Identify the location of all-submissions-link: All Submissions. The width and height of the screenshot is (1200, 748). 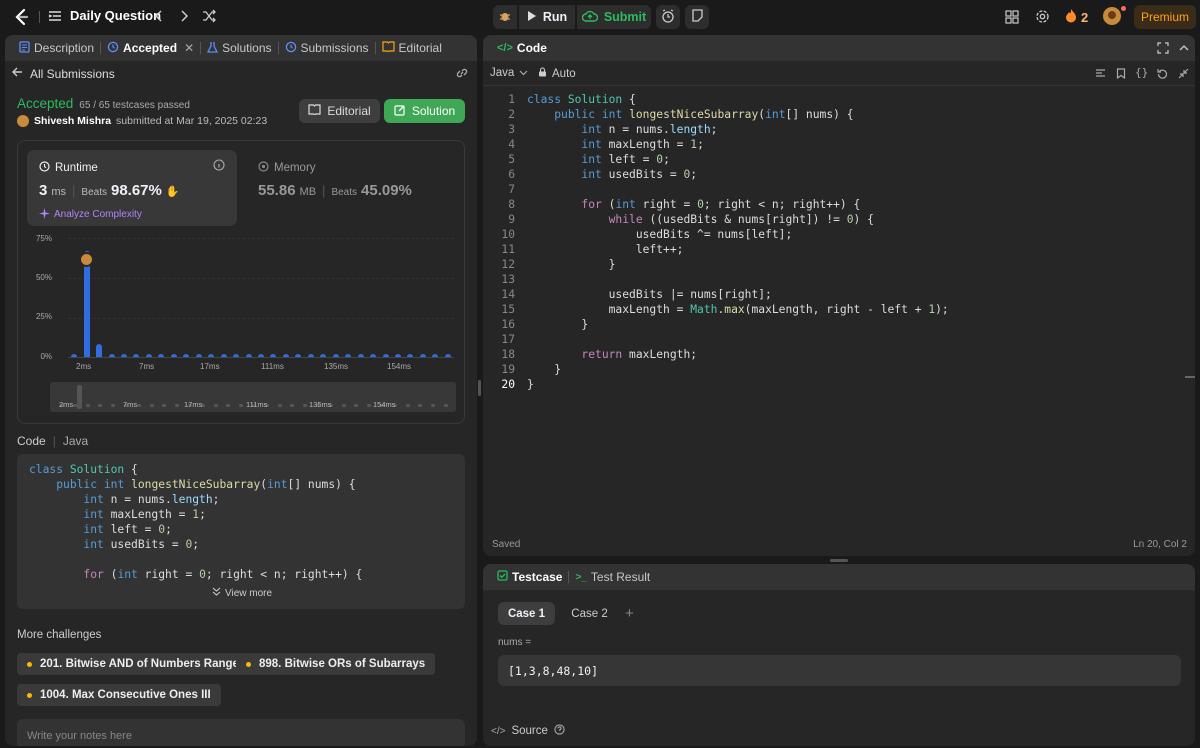
(63, 73).